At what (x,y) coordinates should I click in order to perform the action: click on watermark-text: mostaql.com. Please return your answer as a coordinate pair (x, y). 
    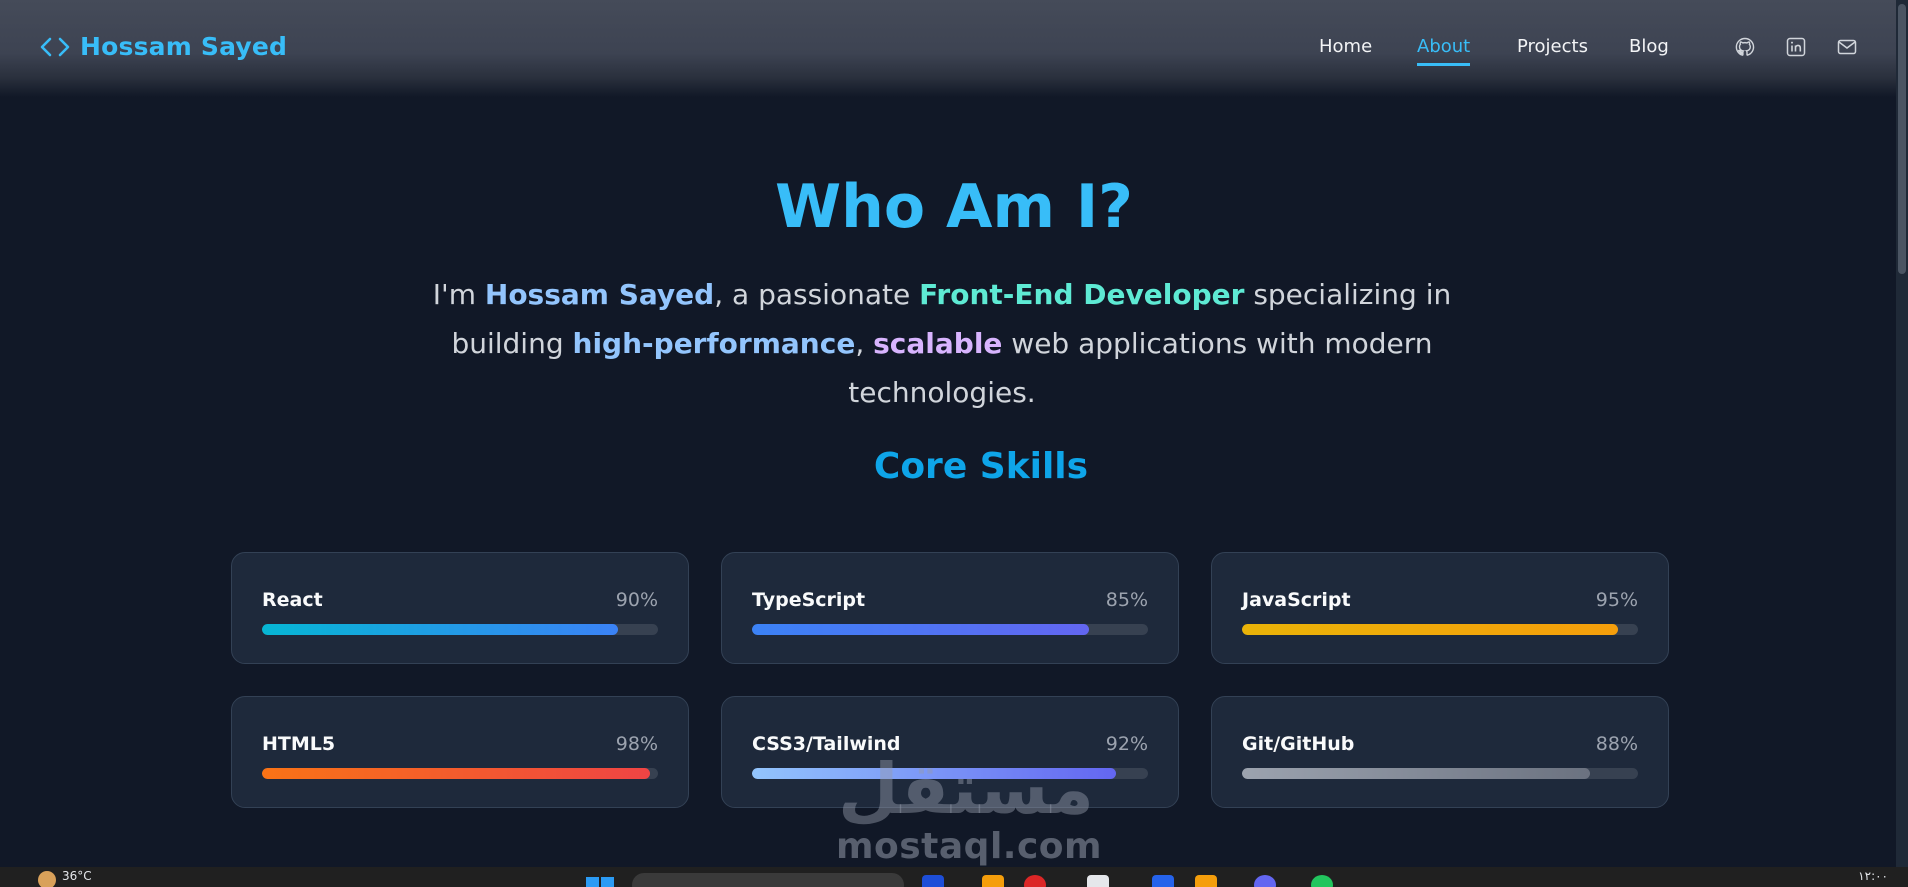
    Looking at the image, I should click on (969, 846).